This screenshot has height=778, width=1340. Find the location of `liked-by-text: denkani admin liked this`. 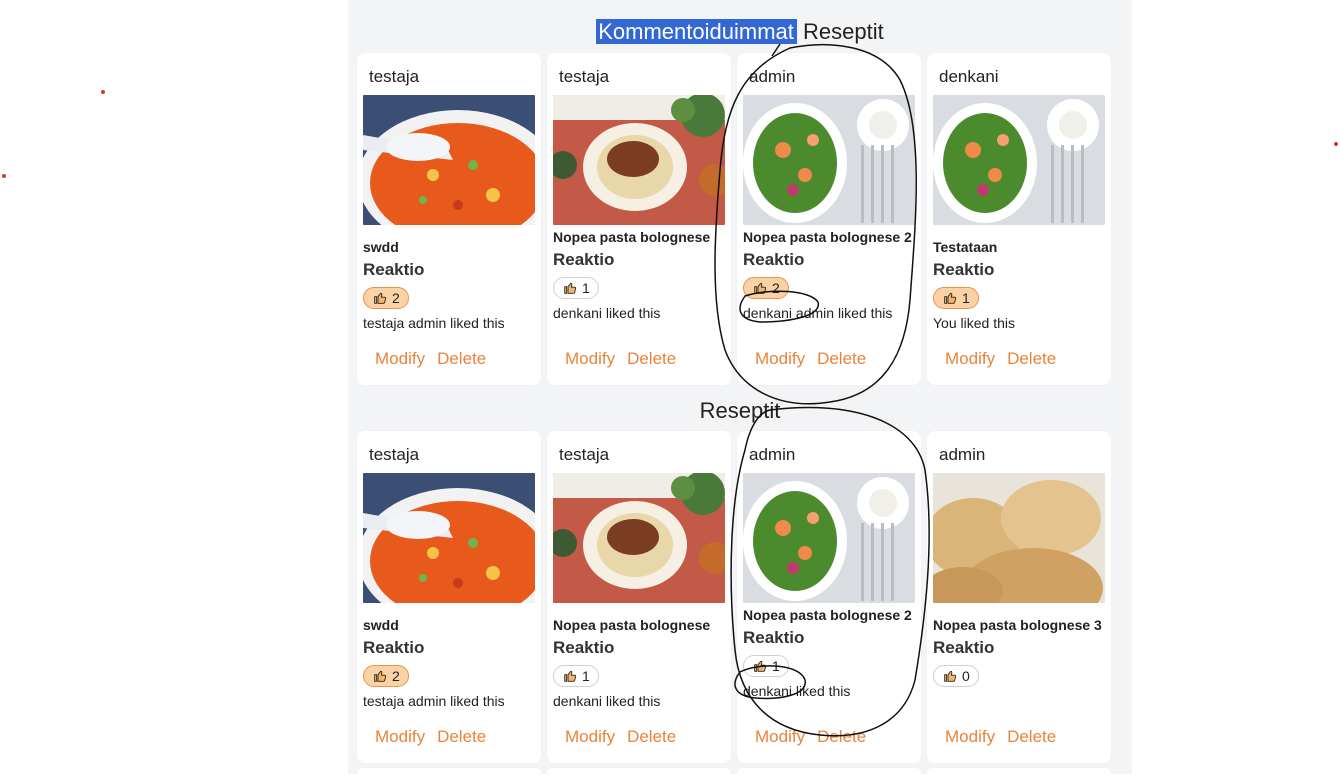

liked-by-text: denkani admin liked this is located at coordinates (818, 313).